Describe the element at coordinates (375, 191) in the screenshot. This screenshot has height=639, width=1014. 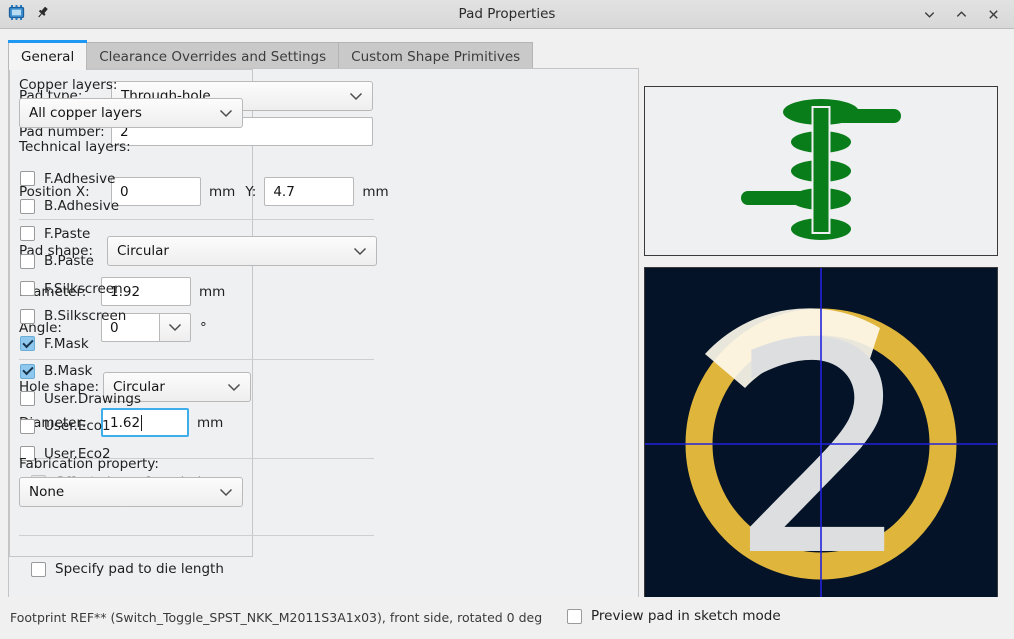
I see `position-y-unit: mm` at that location.